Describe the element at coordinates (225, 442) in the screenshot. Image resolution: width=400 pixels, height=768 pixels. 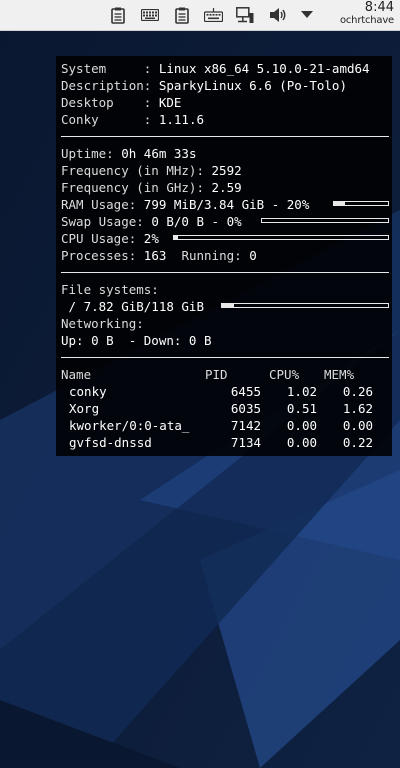
I see `process-row: gvfsd-dnssd 7134 0.00 0.22` at that location.